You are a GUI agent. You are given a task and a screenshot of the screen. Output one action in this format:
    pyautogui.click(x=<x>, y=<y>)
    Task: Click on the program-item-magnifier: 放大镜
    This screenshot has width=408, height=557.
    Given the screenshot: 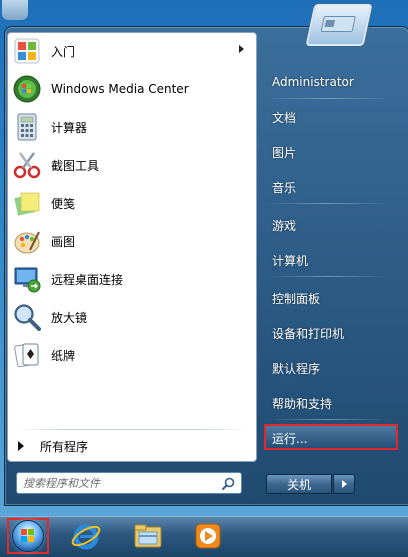 What is the action you would take?
    pyautogui.click(x=132, y=317)
    